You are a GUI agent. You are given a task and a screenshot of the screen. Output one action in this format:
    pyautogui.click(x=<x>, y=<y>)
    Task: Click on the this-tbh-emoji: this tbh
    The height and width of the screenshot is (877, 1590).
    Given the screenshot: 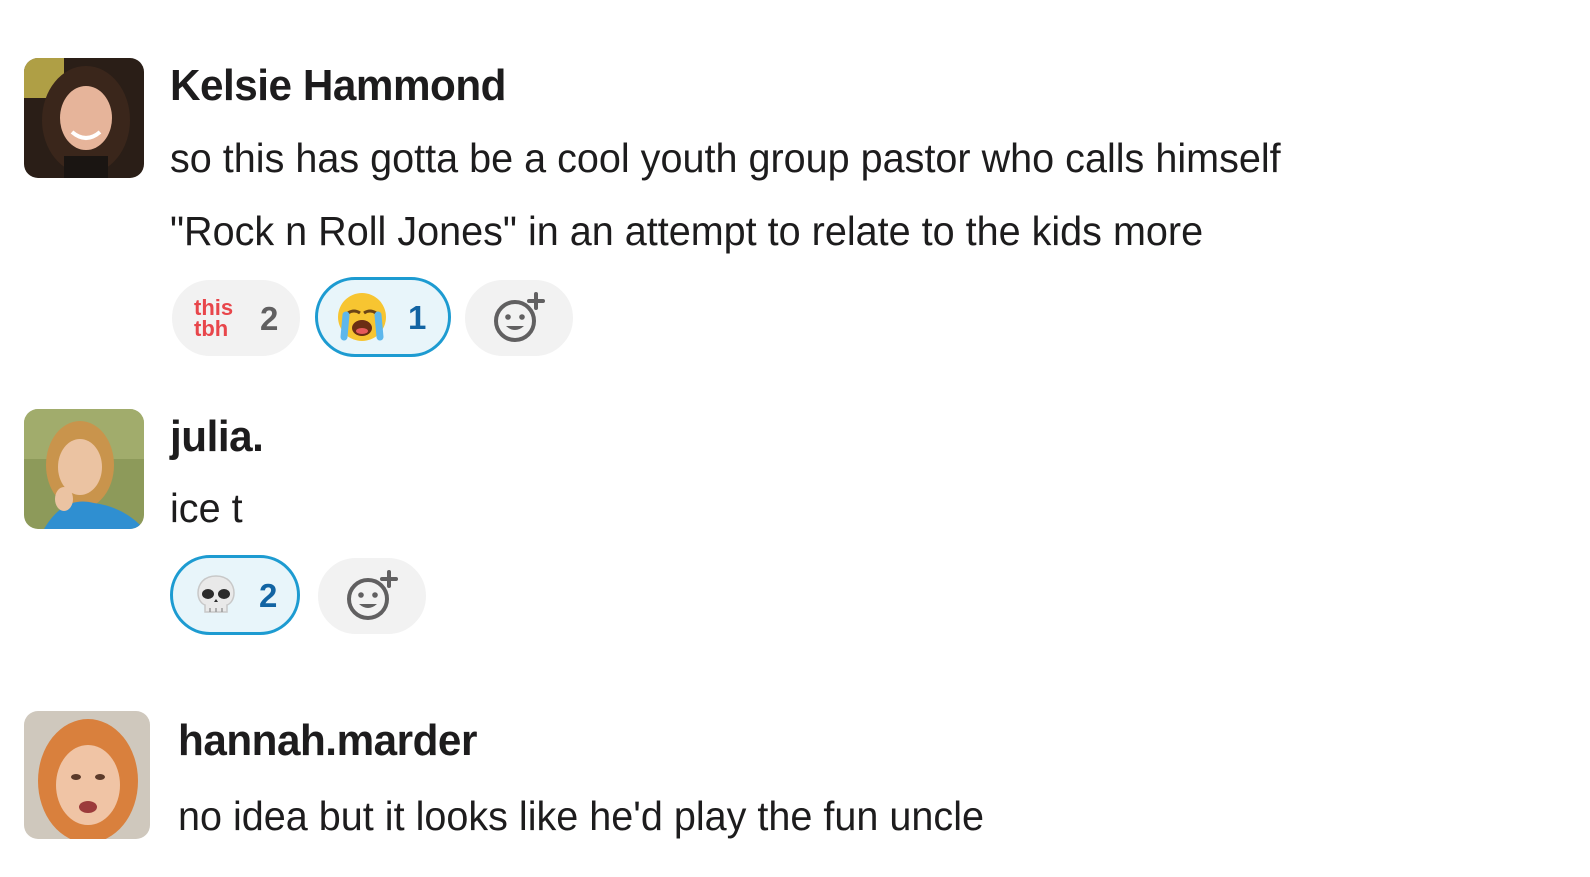 What is the action you would take?
    pyautogui.click(x=214, y=318)
    